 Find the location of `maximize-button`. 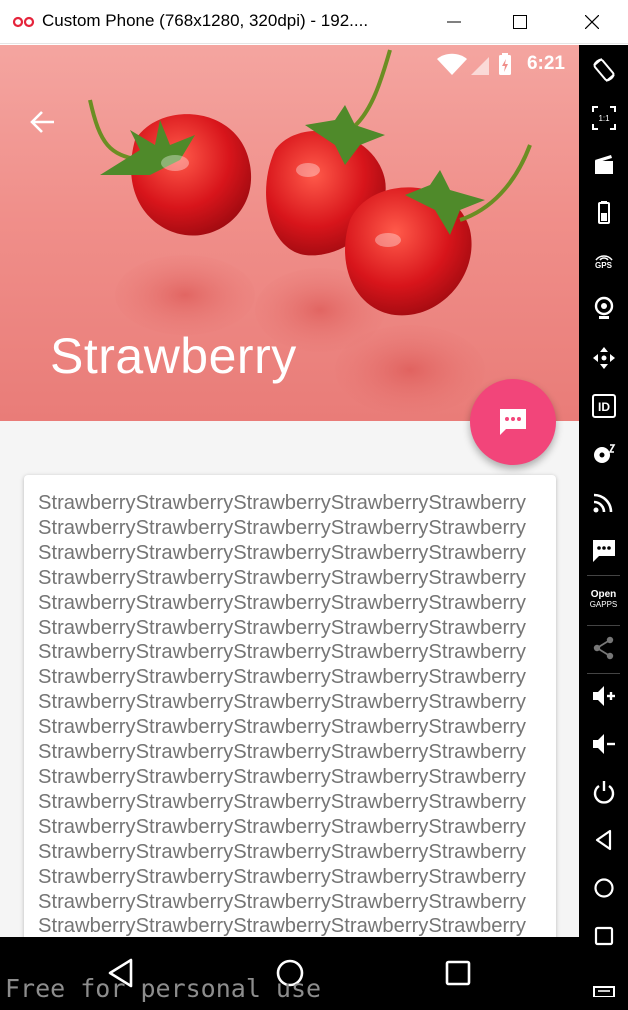

maximize-button is located at coordinates (520, 22).